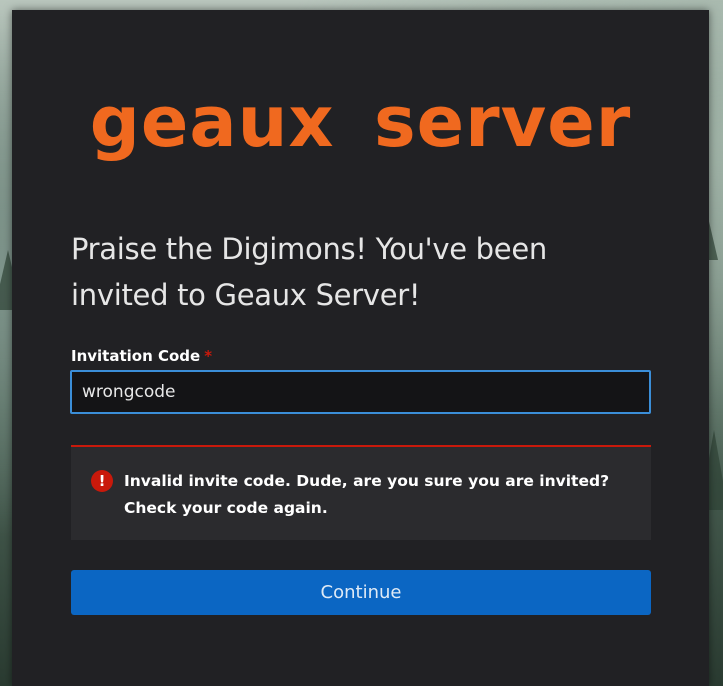  I want to click on continue-button: Continue, so click(361, 592).